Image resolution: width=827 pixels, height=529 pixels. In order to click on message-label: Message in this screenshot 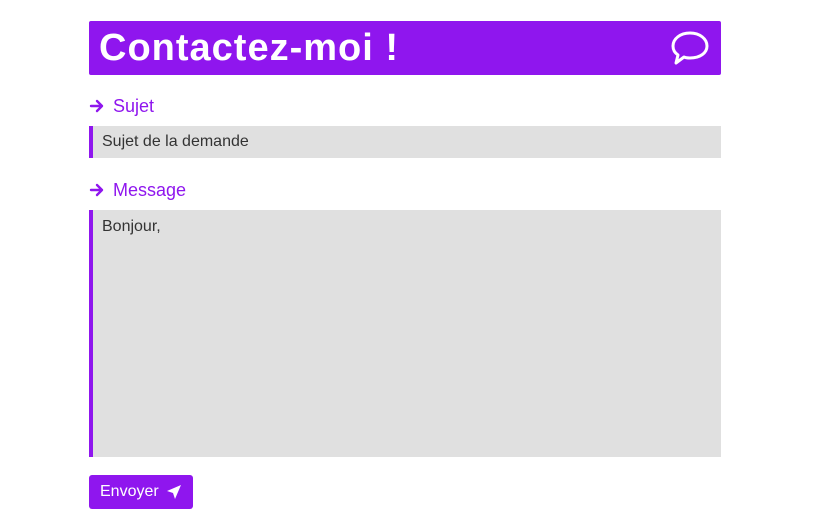, I will do `click(405, 190)`.